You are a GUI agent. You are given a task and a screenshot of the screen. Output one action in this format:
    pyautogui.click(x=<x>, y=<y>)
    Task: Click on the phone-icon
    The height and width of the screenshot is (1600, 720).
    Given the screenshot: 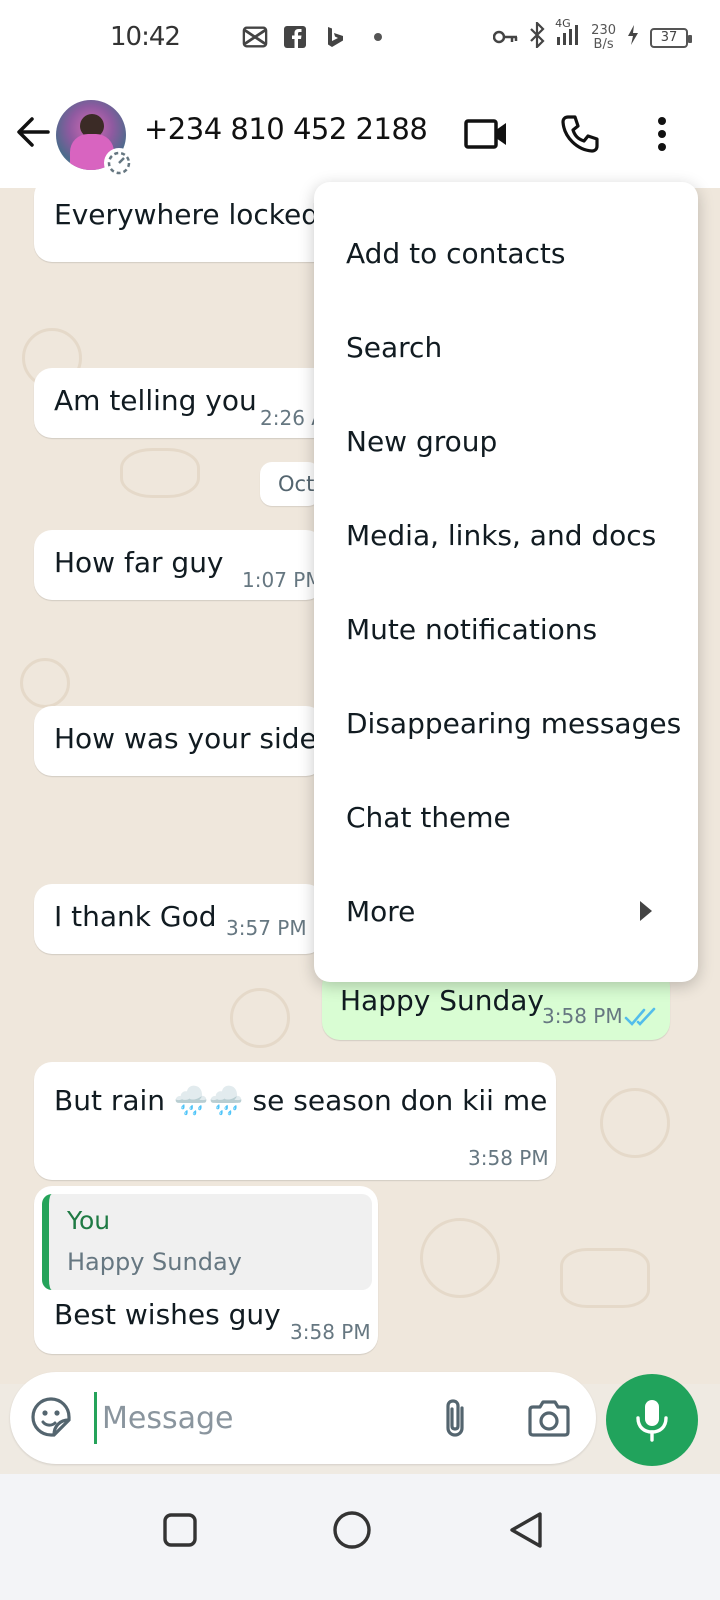 What is the action you would take?
    pyautogui.click(x=580, y=134)
    